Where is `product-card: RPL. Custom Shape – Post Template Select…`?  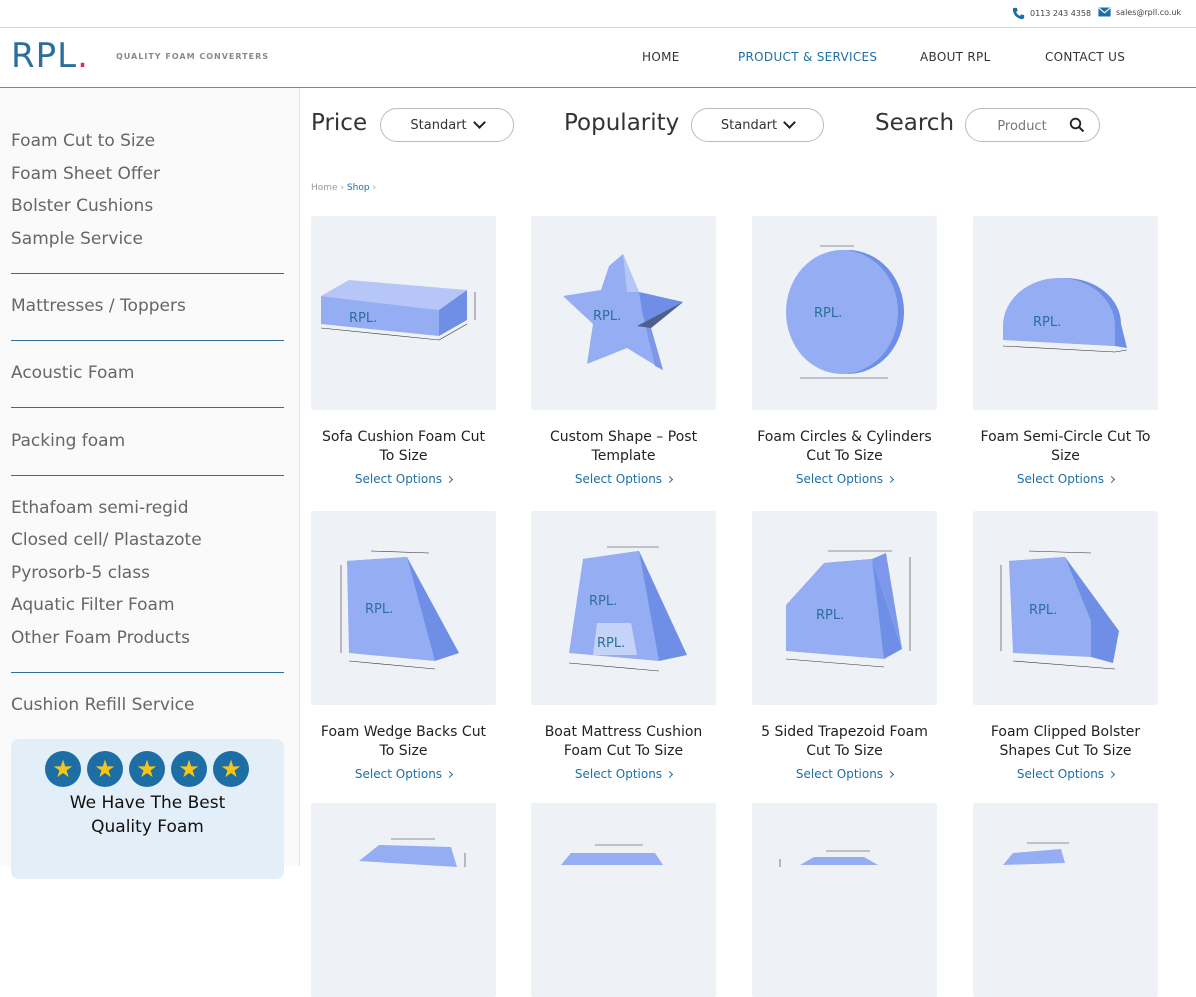
product-card: RPL. Custom Shape – Post Template Select… is located at coordinates (623, 351).